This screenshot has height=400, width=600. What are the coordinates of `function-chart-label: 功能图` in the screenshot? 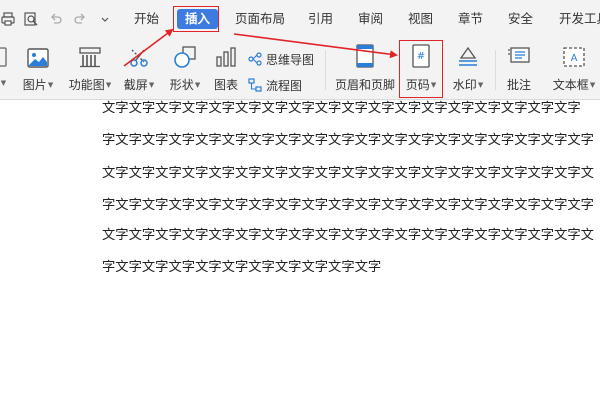 It's located at (86, 85).